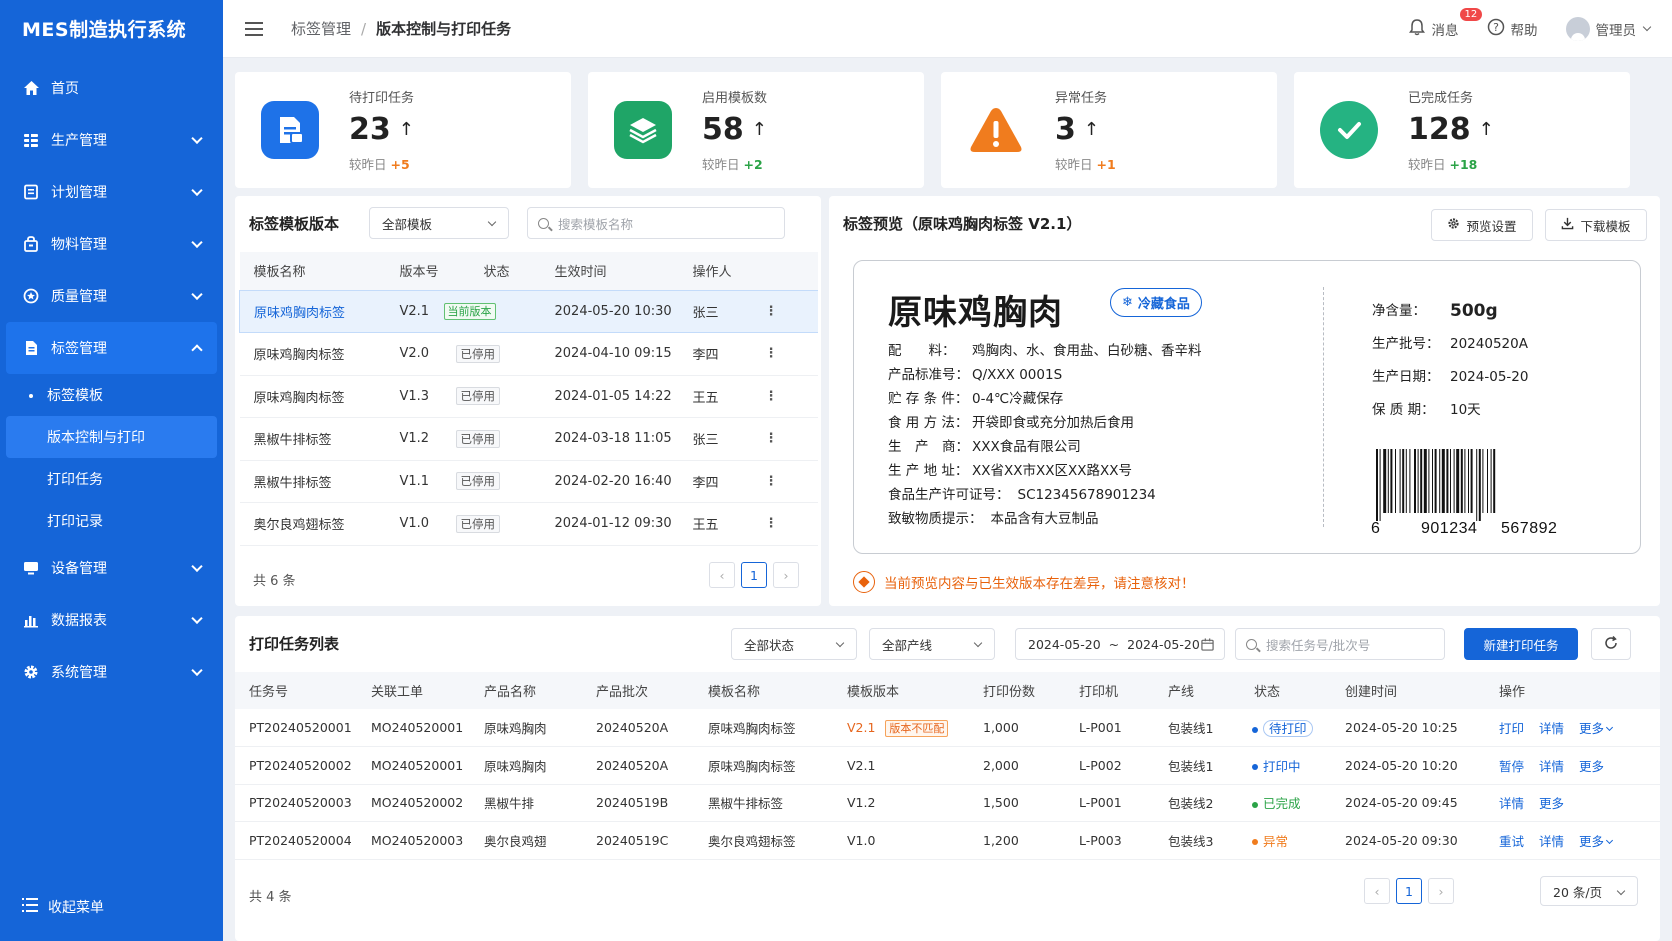 The image size is (1672, 941). Describe the element at coordinates (1589, 891) in the screenshot. I see `page-size-select: 20 条/页` at that location.